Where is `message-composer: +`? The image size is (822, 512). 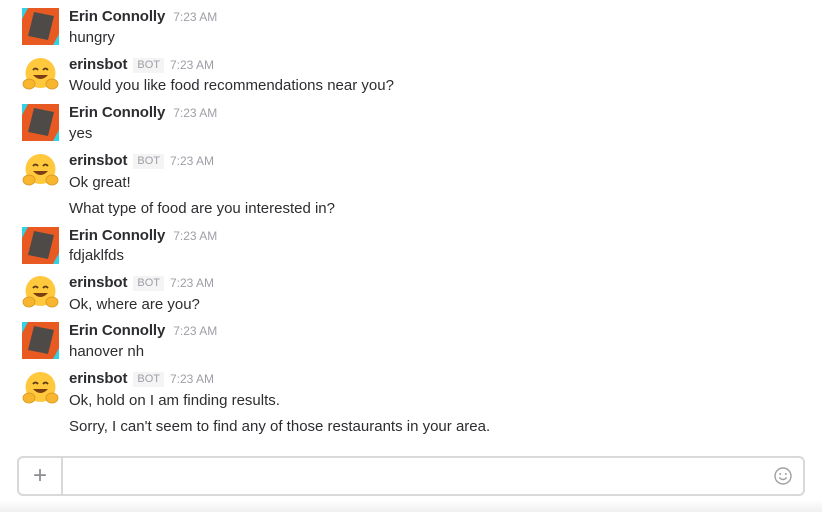 message-composer: + is located at coordinates (411, 476).